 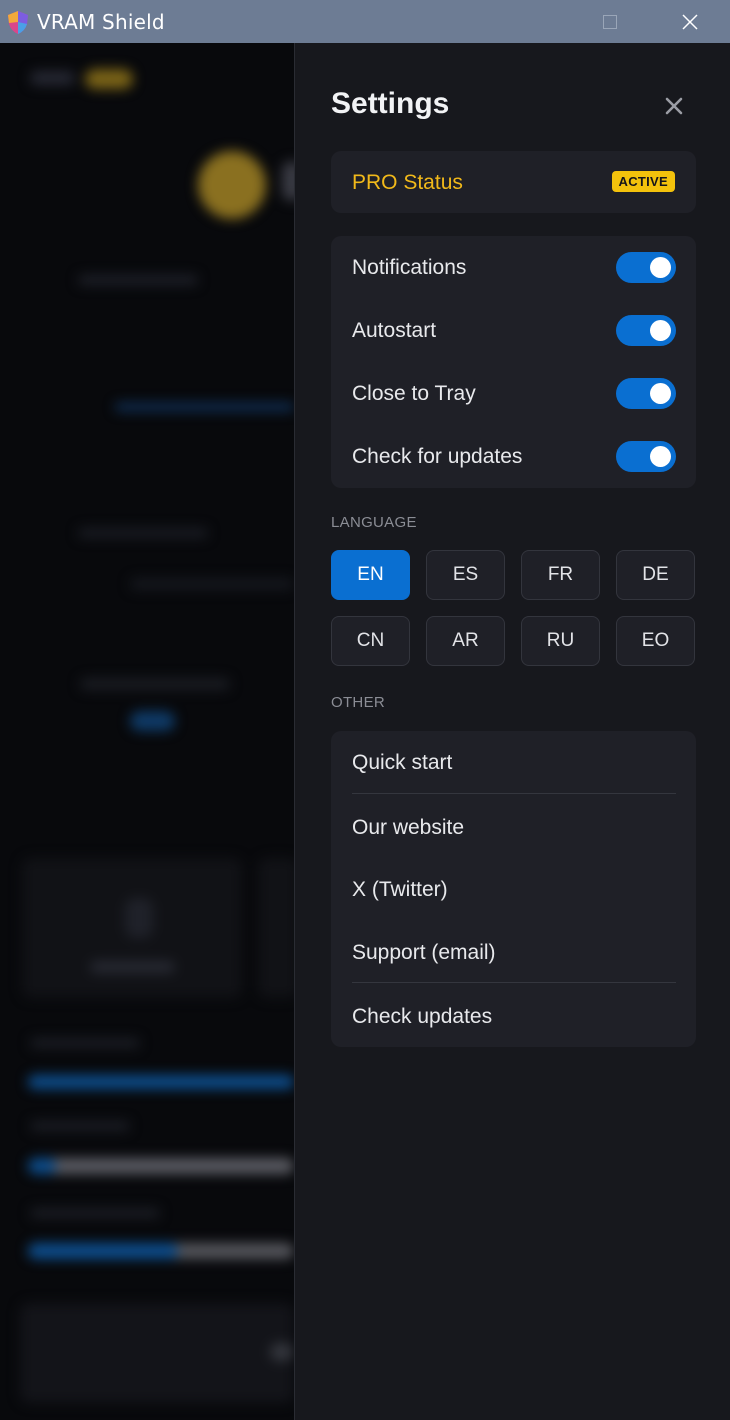 I want to click on link-label: Check updates, so click(x=422, y=1016).